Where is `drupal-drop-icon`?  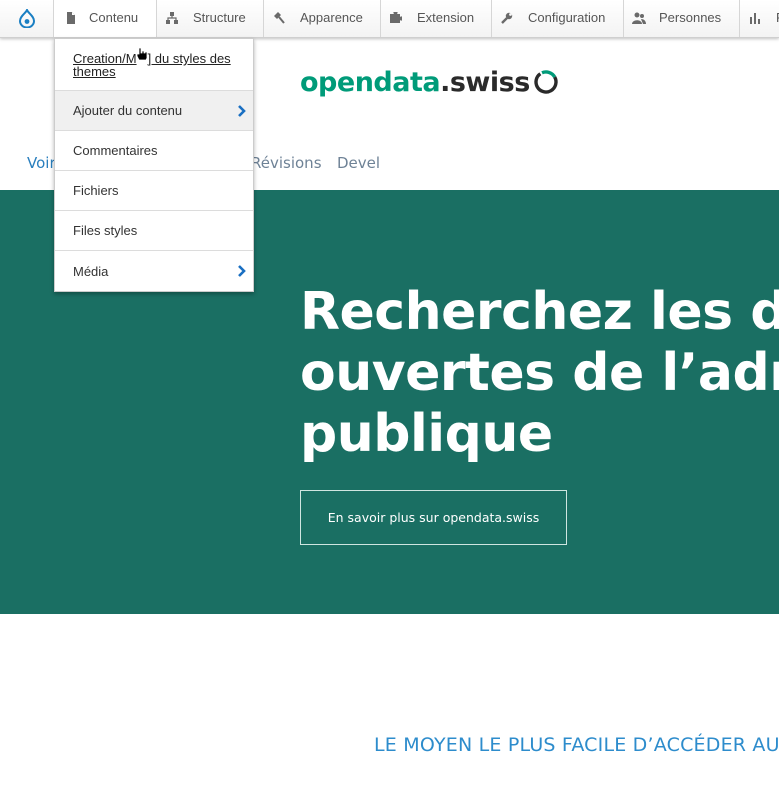
drupal-drop-icon is located at coordinates (26, 18).